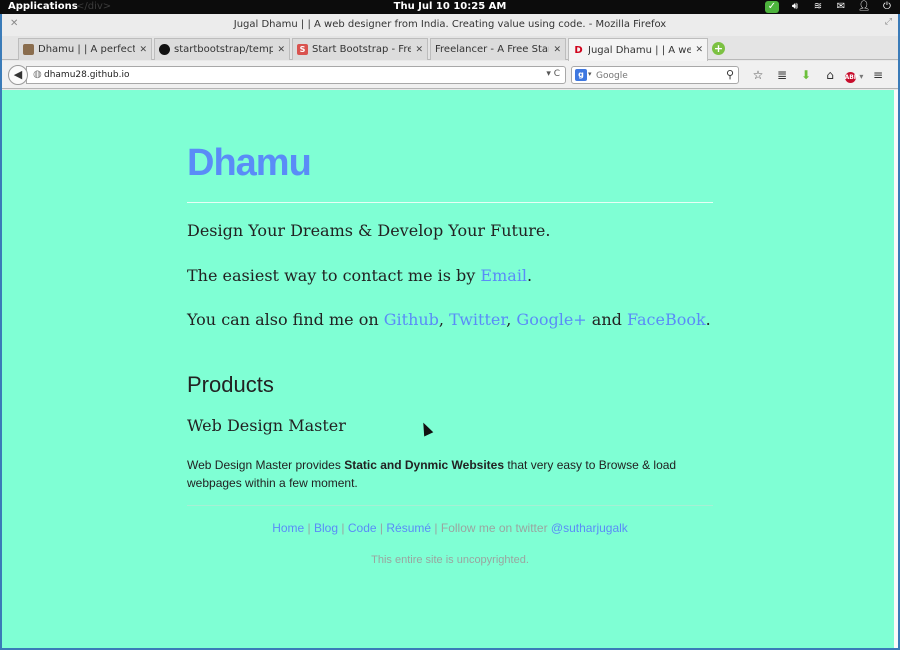 This screenshot has width=900, height=650. What do you see at coordinates (302, 49) in the screenshot?
I see `startbootstrap-icon: S` at bounding box center [302, 49].